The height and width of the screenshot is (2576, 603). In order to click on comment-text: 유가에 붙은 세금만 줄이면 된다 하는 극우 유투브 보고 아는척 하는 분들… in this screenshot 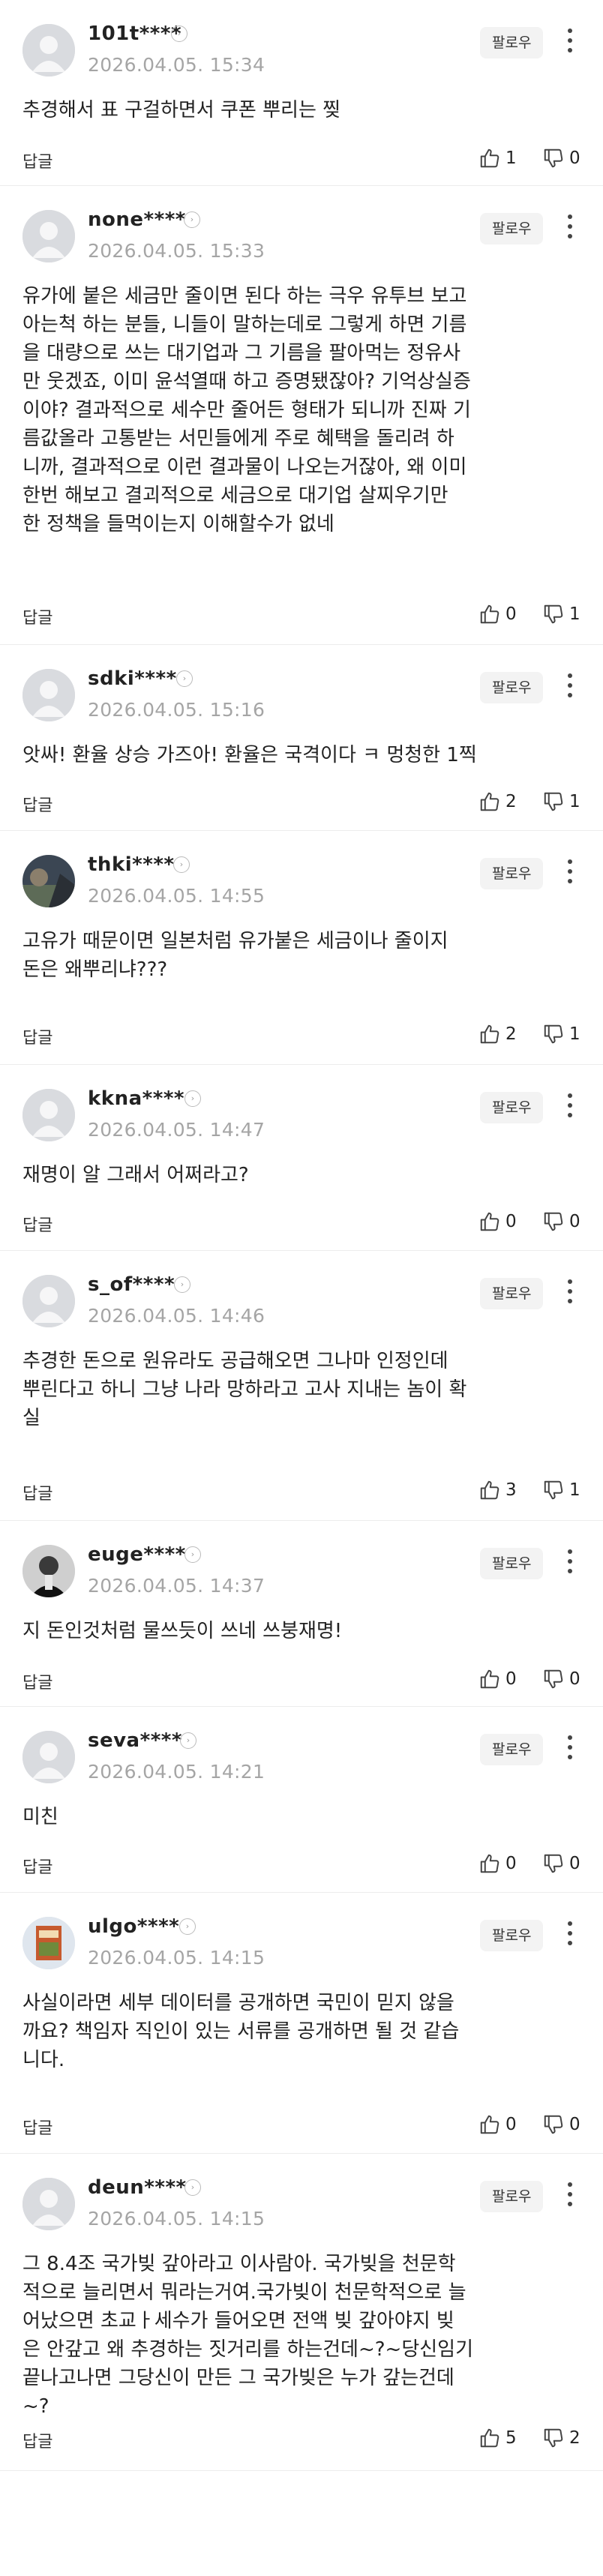, I will do `click(246, 410)`.